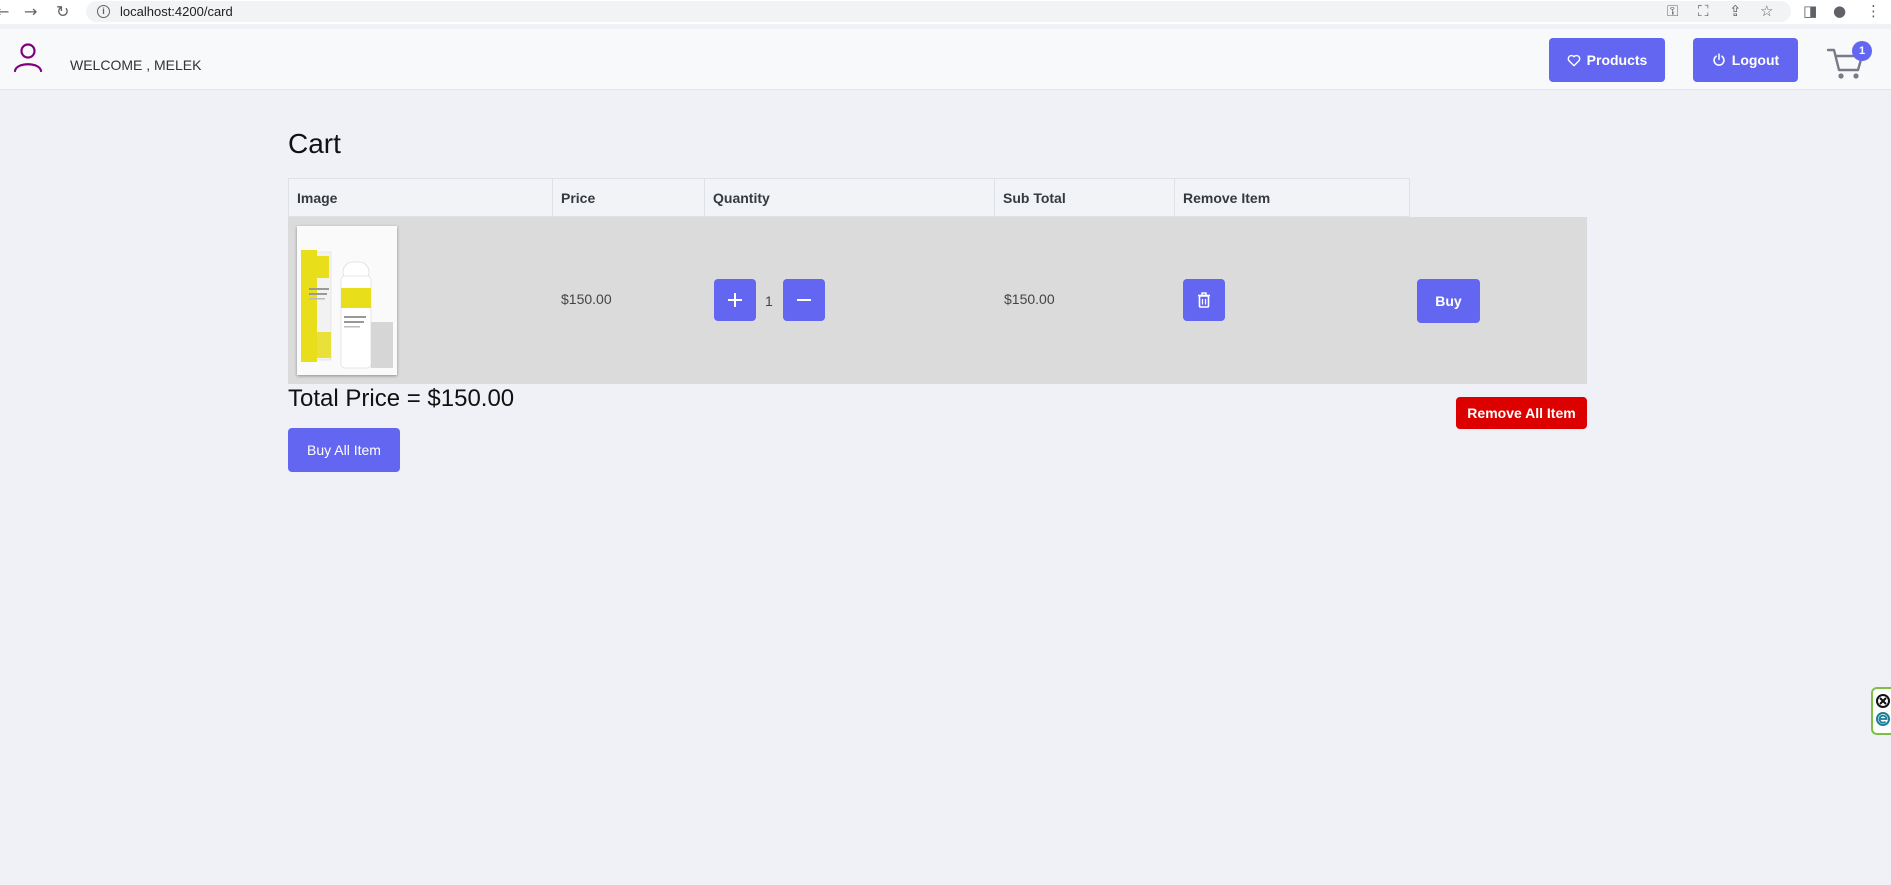  Describe the element at coordinates (1810, 11) in the screenshot. I see `side-panel-icon: ◨` at that location.